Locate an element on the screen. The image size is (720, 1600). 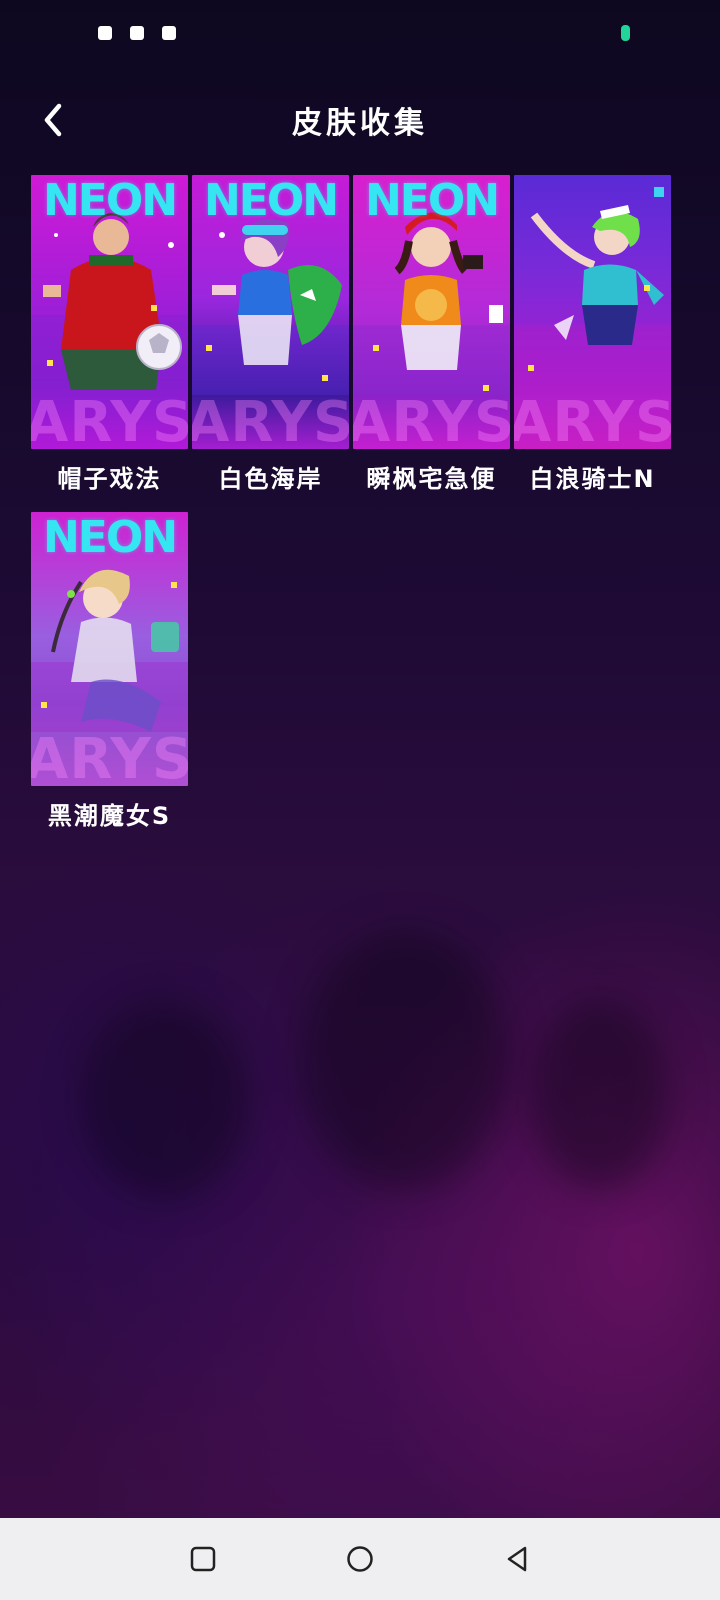
skin-card: NEON ARYSO 黑潮魔女S is located at coordinates (109, 672).